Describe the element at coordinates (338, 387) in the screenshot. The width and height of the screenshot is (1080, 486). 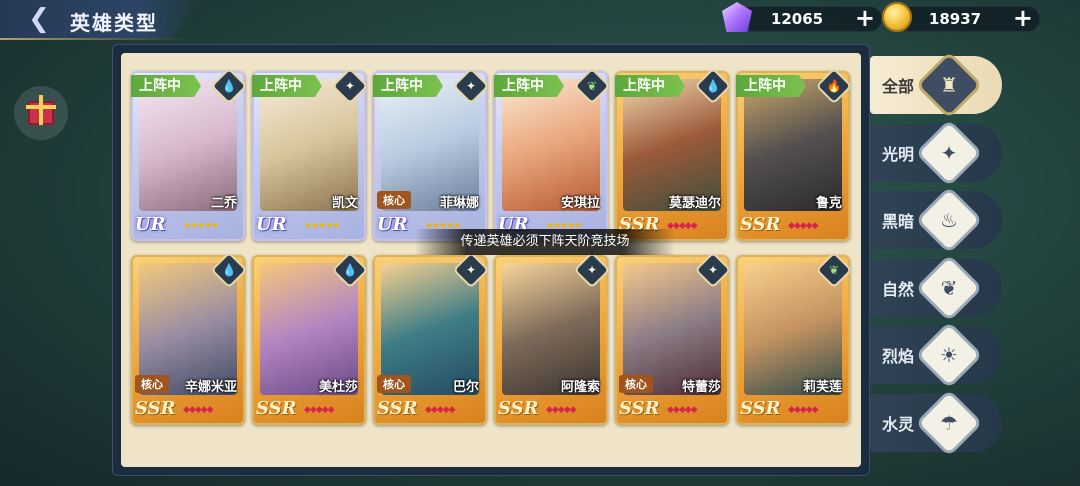
I see `hero-name: 美杜莎` at that location.